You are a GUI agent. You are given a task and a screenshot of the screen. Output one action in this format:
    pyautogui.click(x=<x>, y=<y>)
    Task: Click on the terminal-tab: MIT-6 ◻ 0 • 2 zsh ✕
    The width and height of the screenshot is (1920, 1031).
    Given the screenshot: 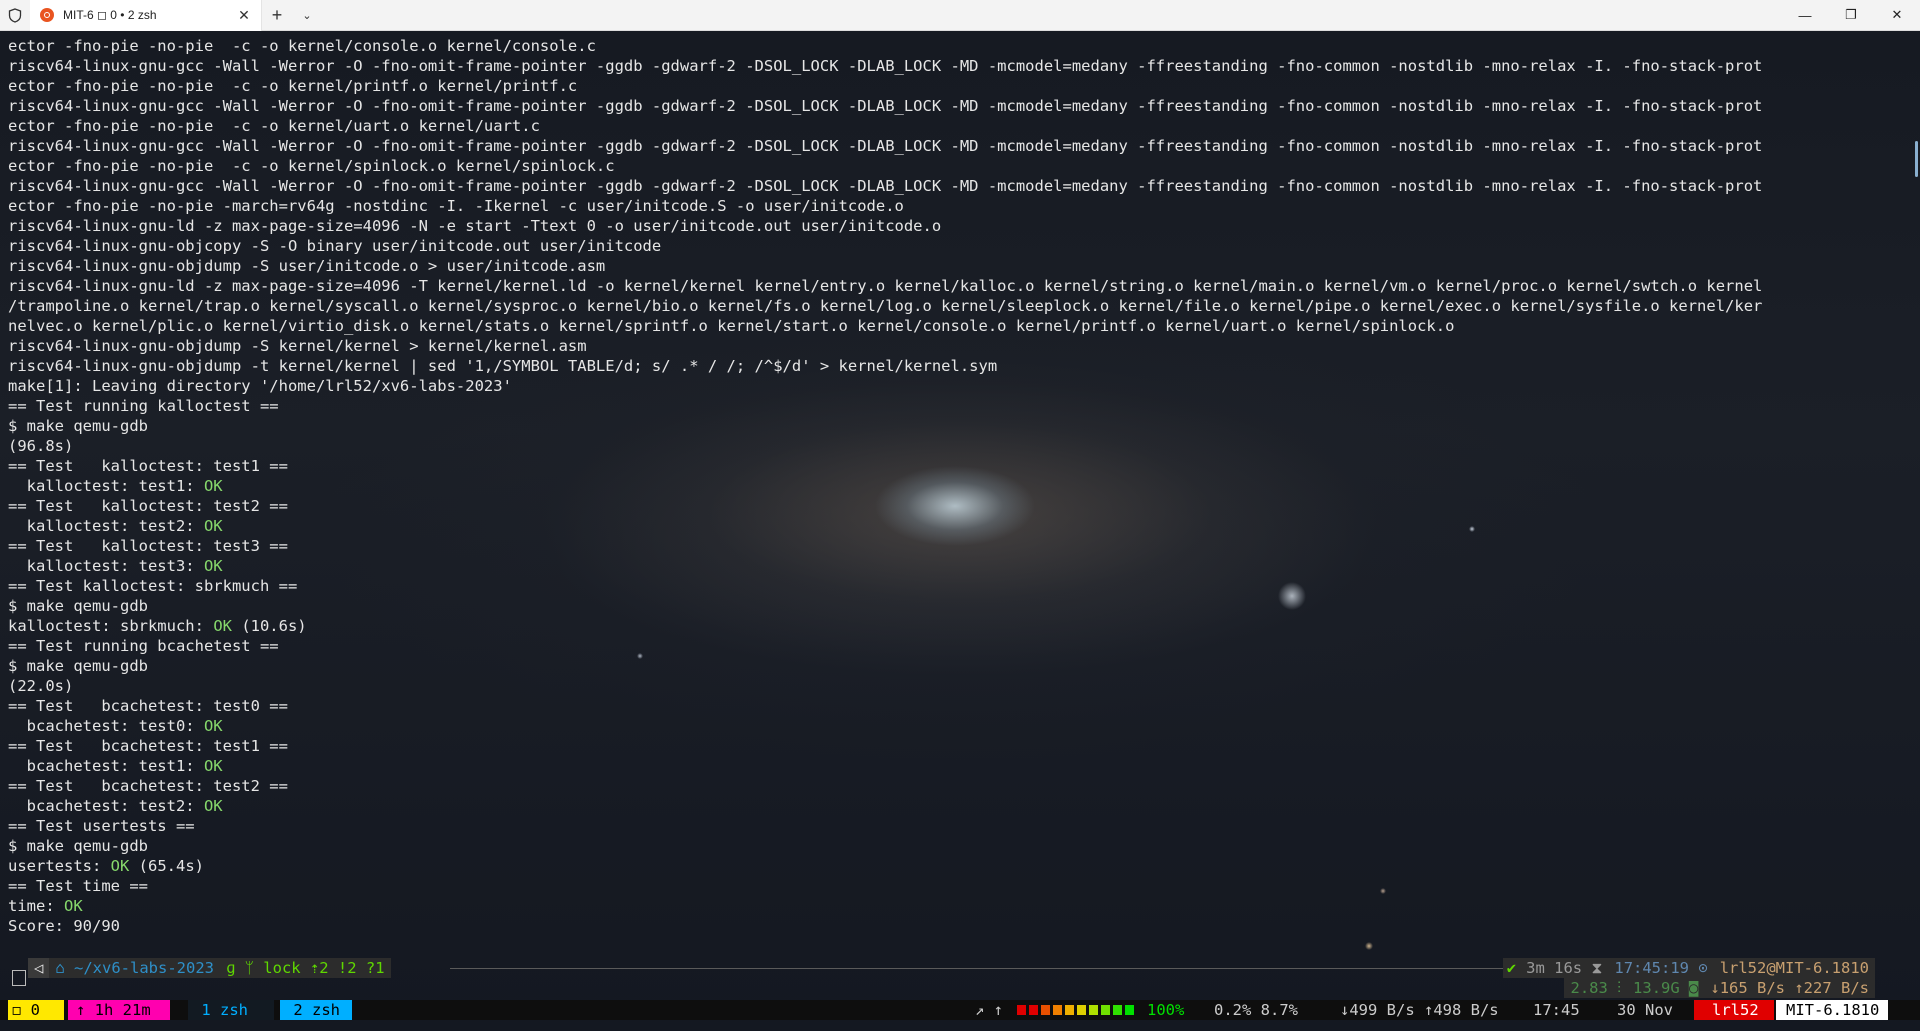 What is the action you would take?
    pyautogui.click(x=146, y=15)
    